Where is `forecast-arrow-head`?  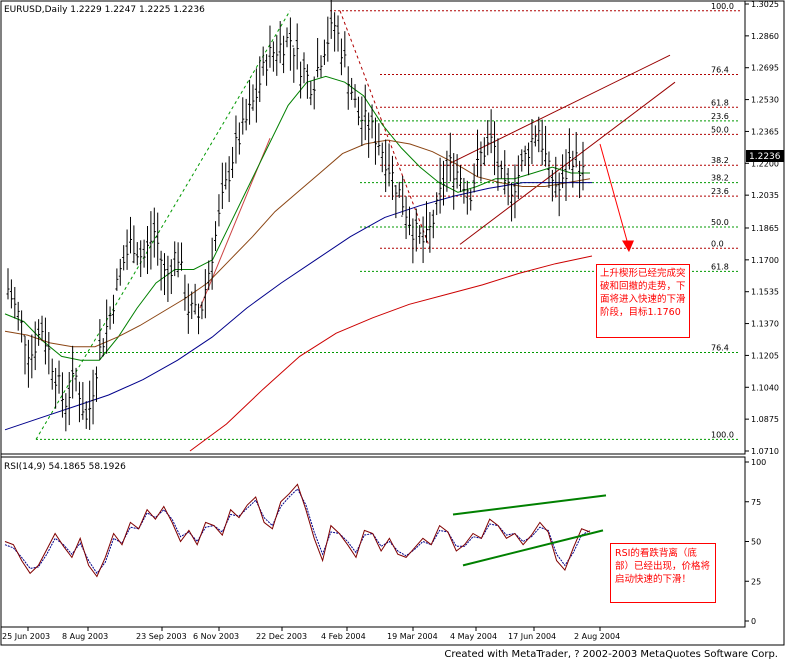
forecast-arrow-head is located at coordinates (628, 246).